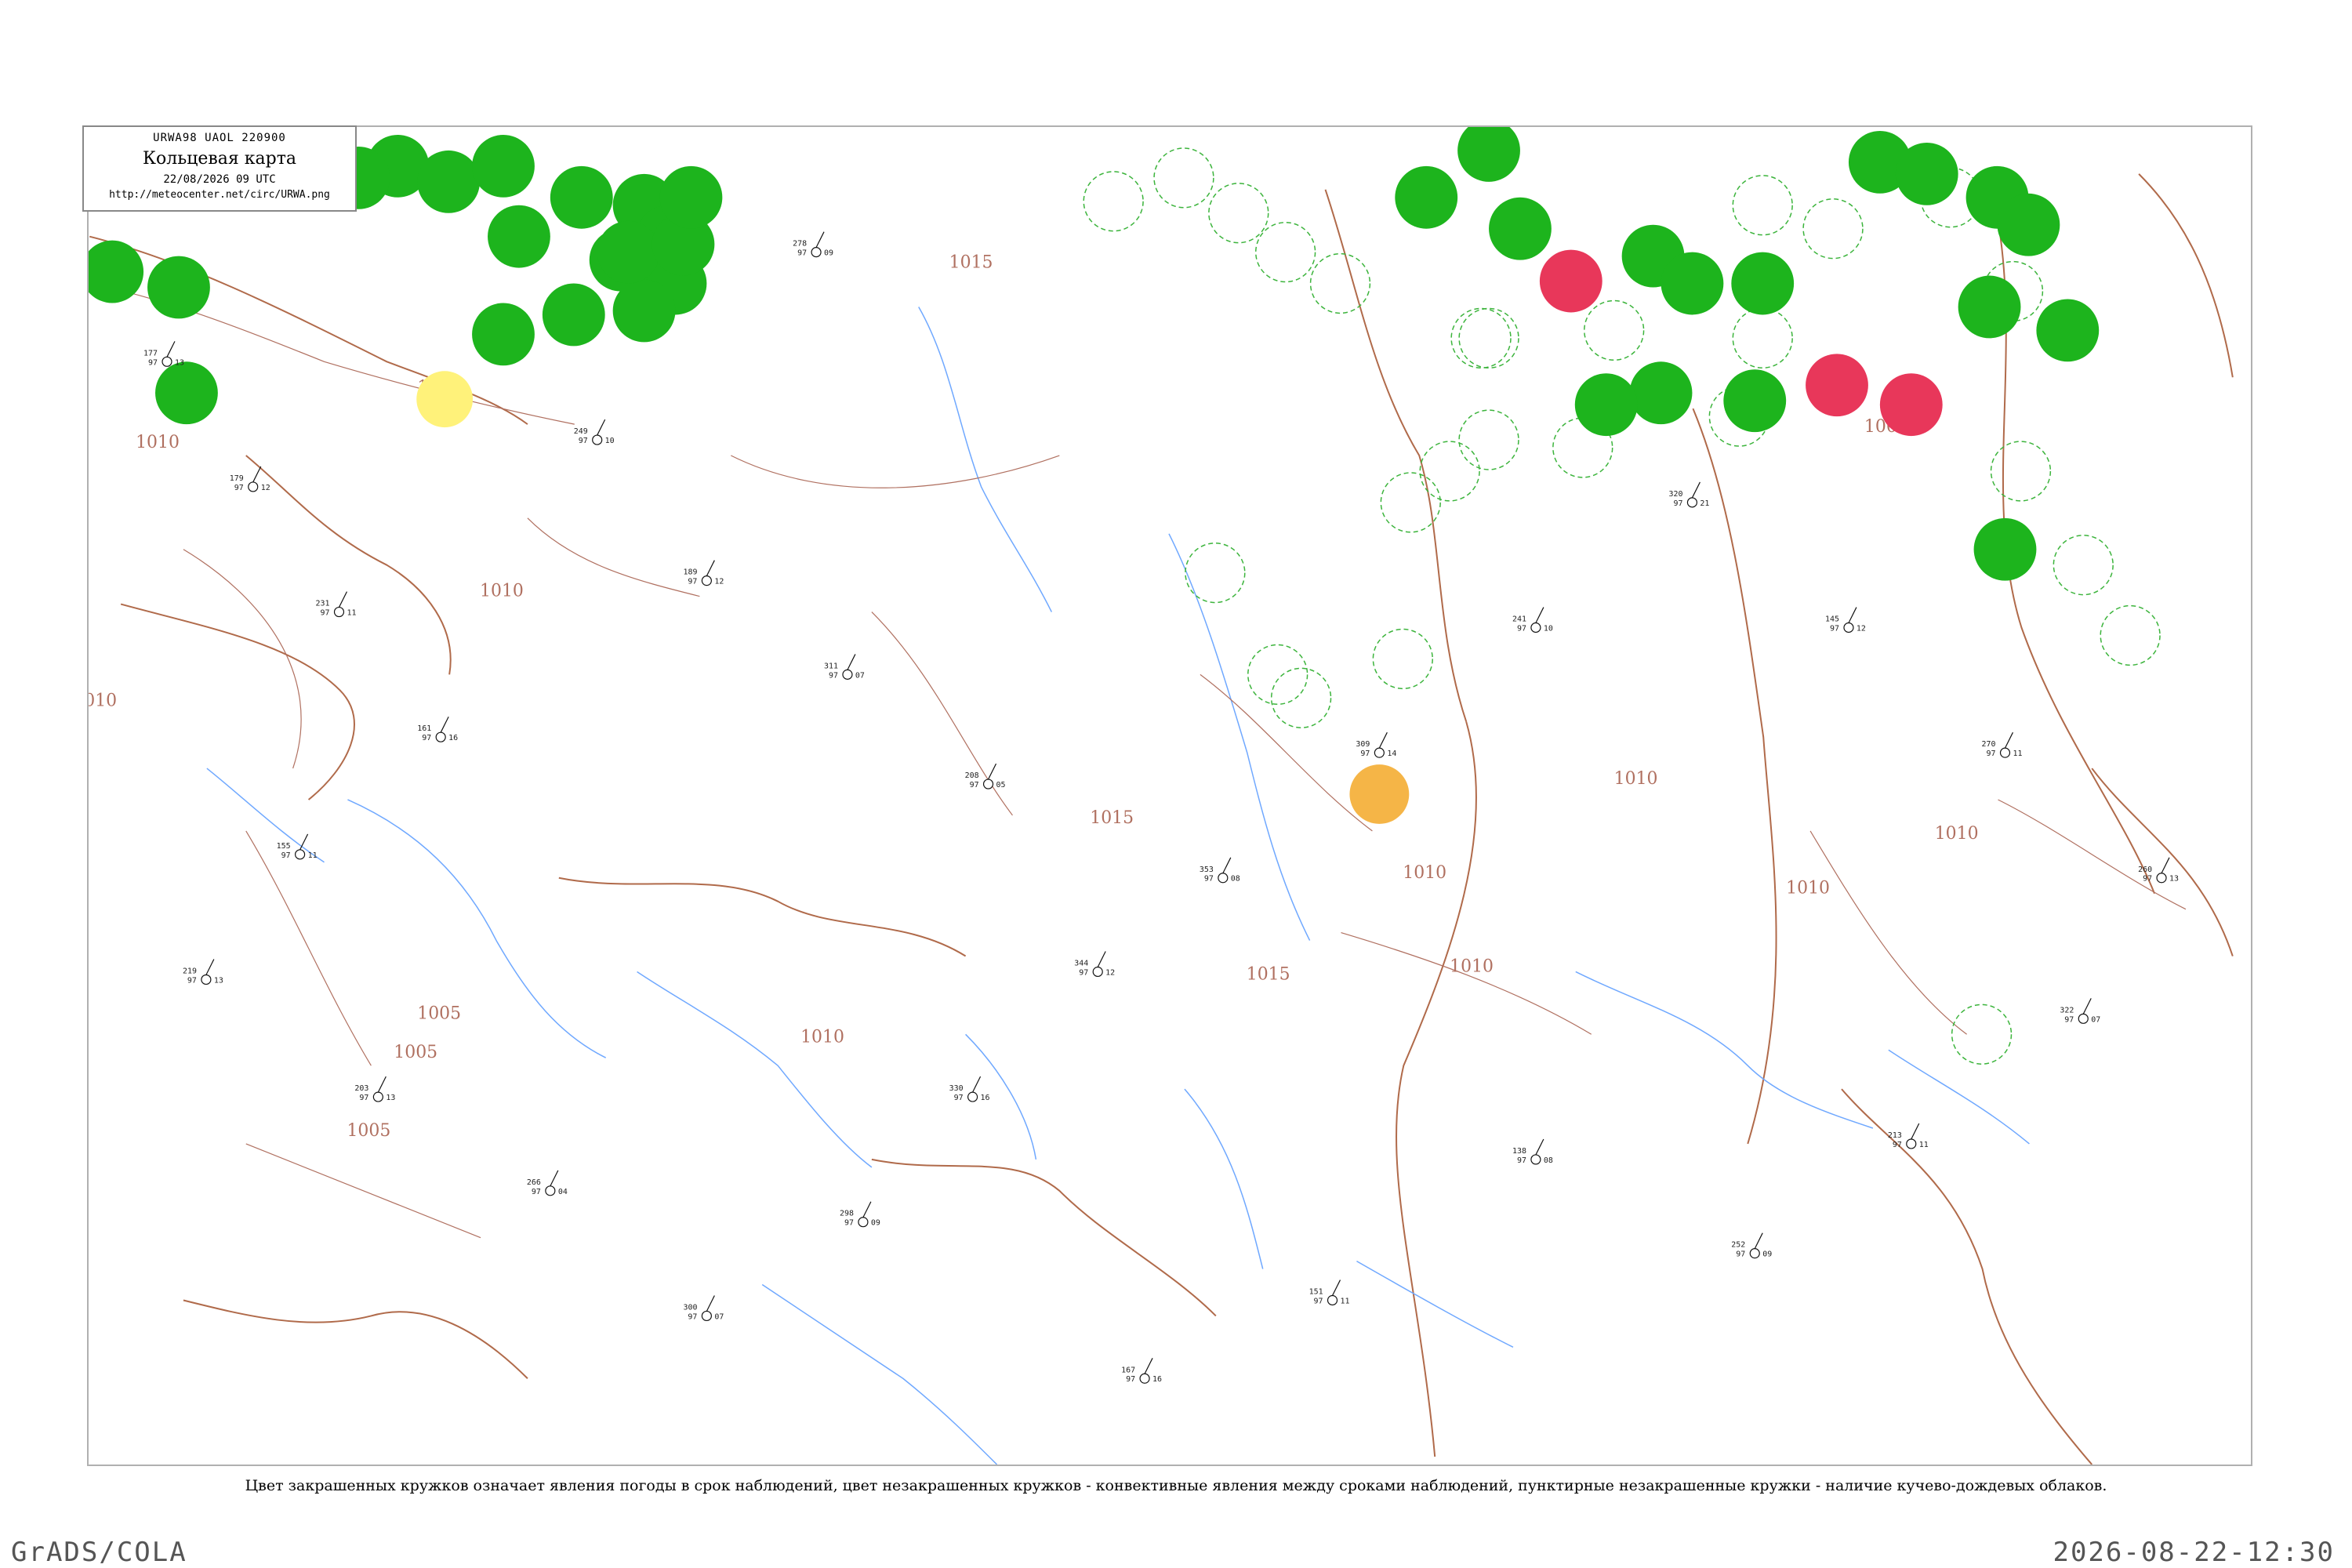 This screenshot has width=2352, height=1568. I want to click on station-plot: 27897 09, so click(813, 244).